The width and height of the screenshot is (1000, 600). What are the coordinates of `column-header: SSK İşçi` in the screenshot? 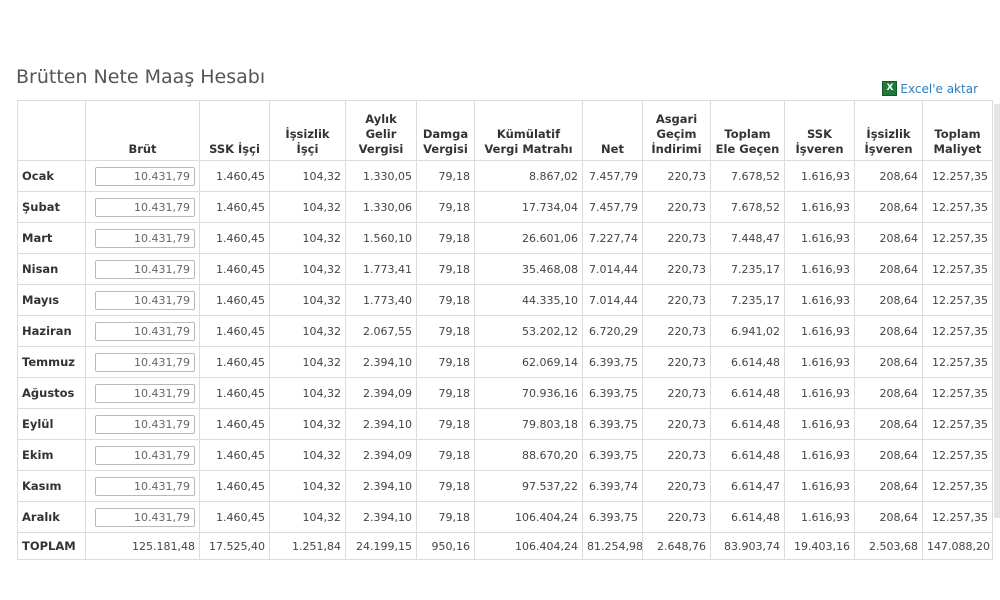 It's located at (234, 130).